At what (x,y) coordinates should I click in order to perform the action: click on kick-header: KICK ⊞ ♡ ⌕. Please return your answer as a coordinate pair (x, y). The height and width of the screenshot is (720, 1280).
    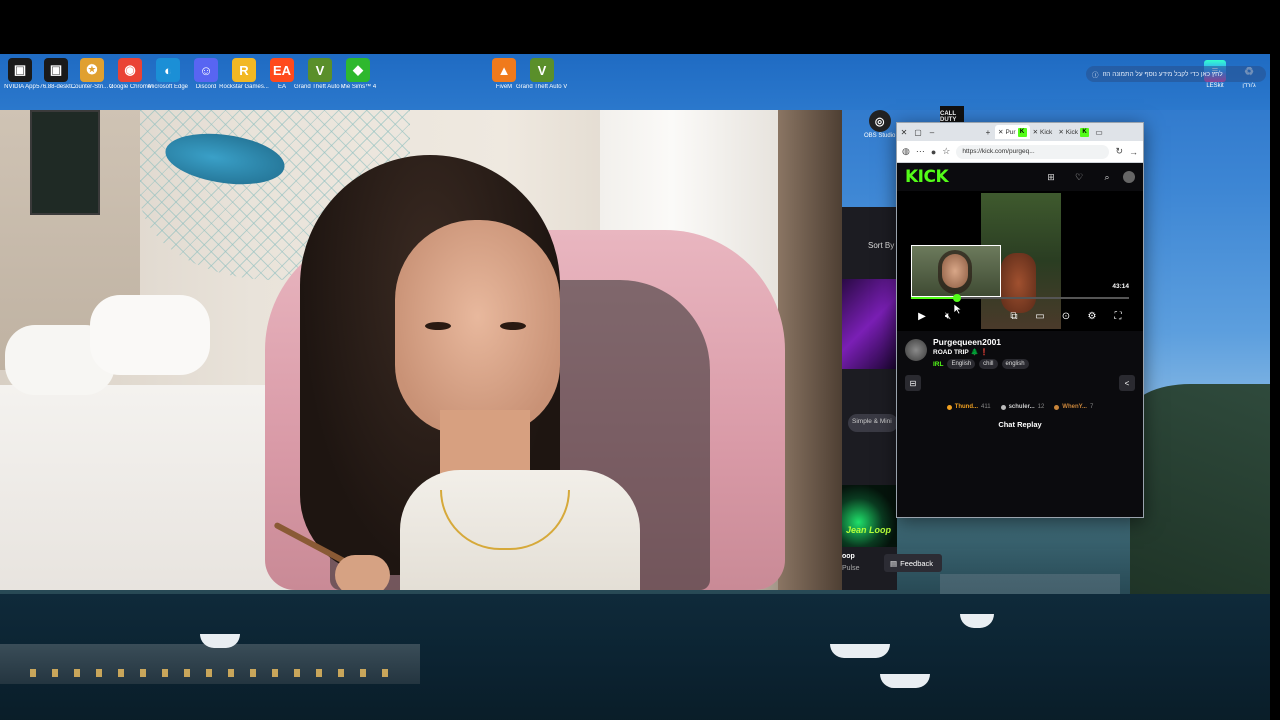
    Looking at the image, I should click on (1020, 177).